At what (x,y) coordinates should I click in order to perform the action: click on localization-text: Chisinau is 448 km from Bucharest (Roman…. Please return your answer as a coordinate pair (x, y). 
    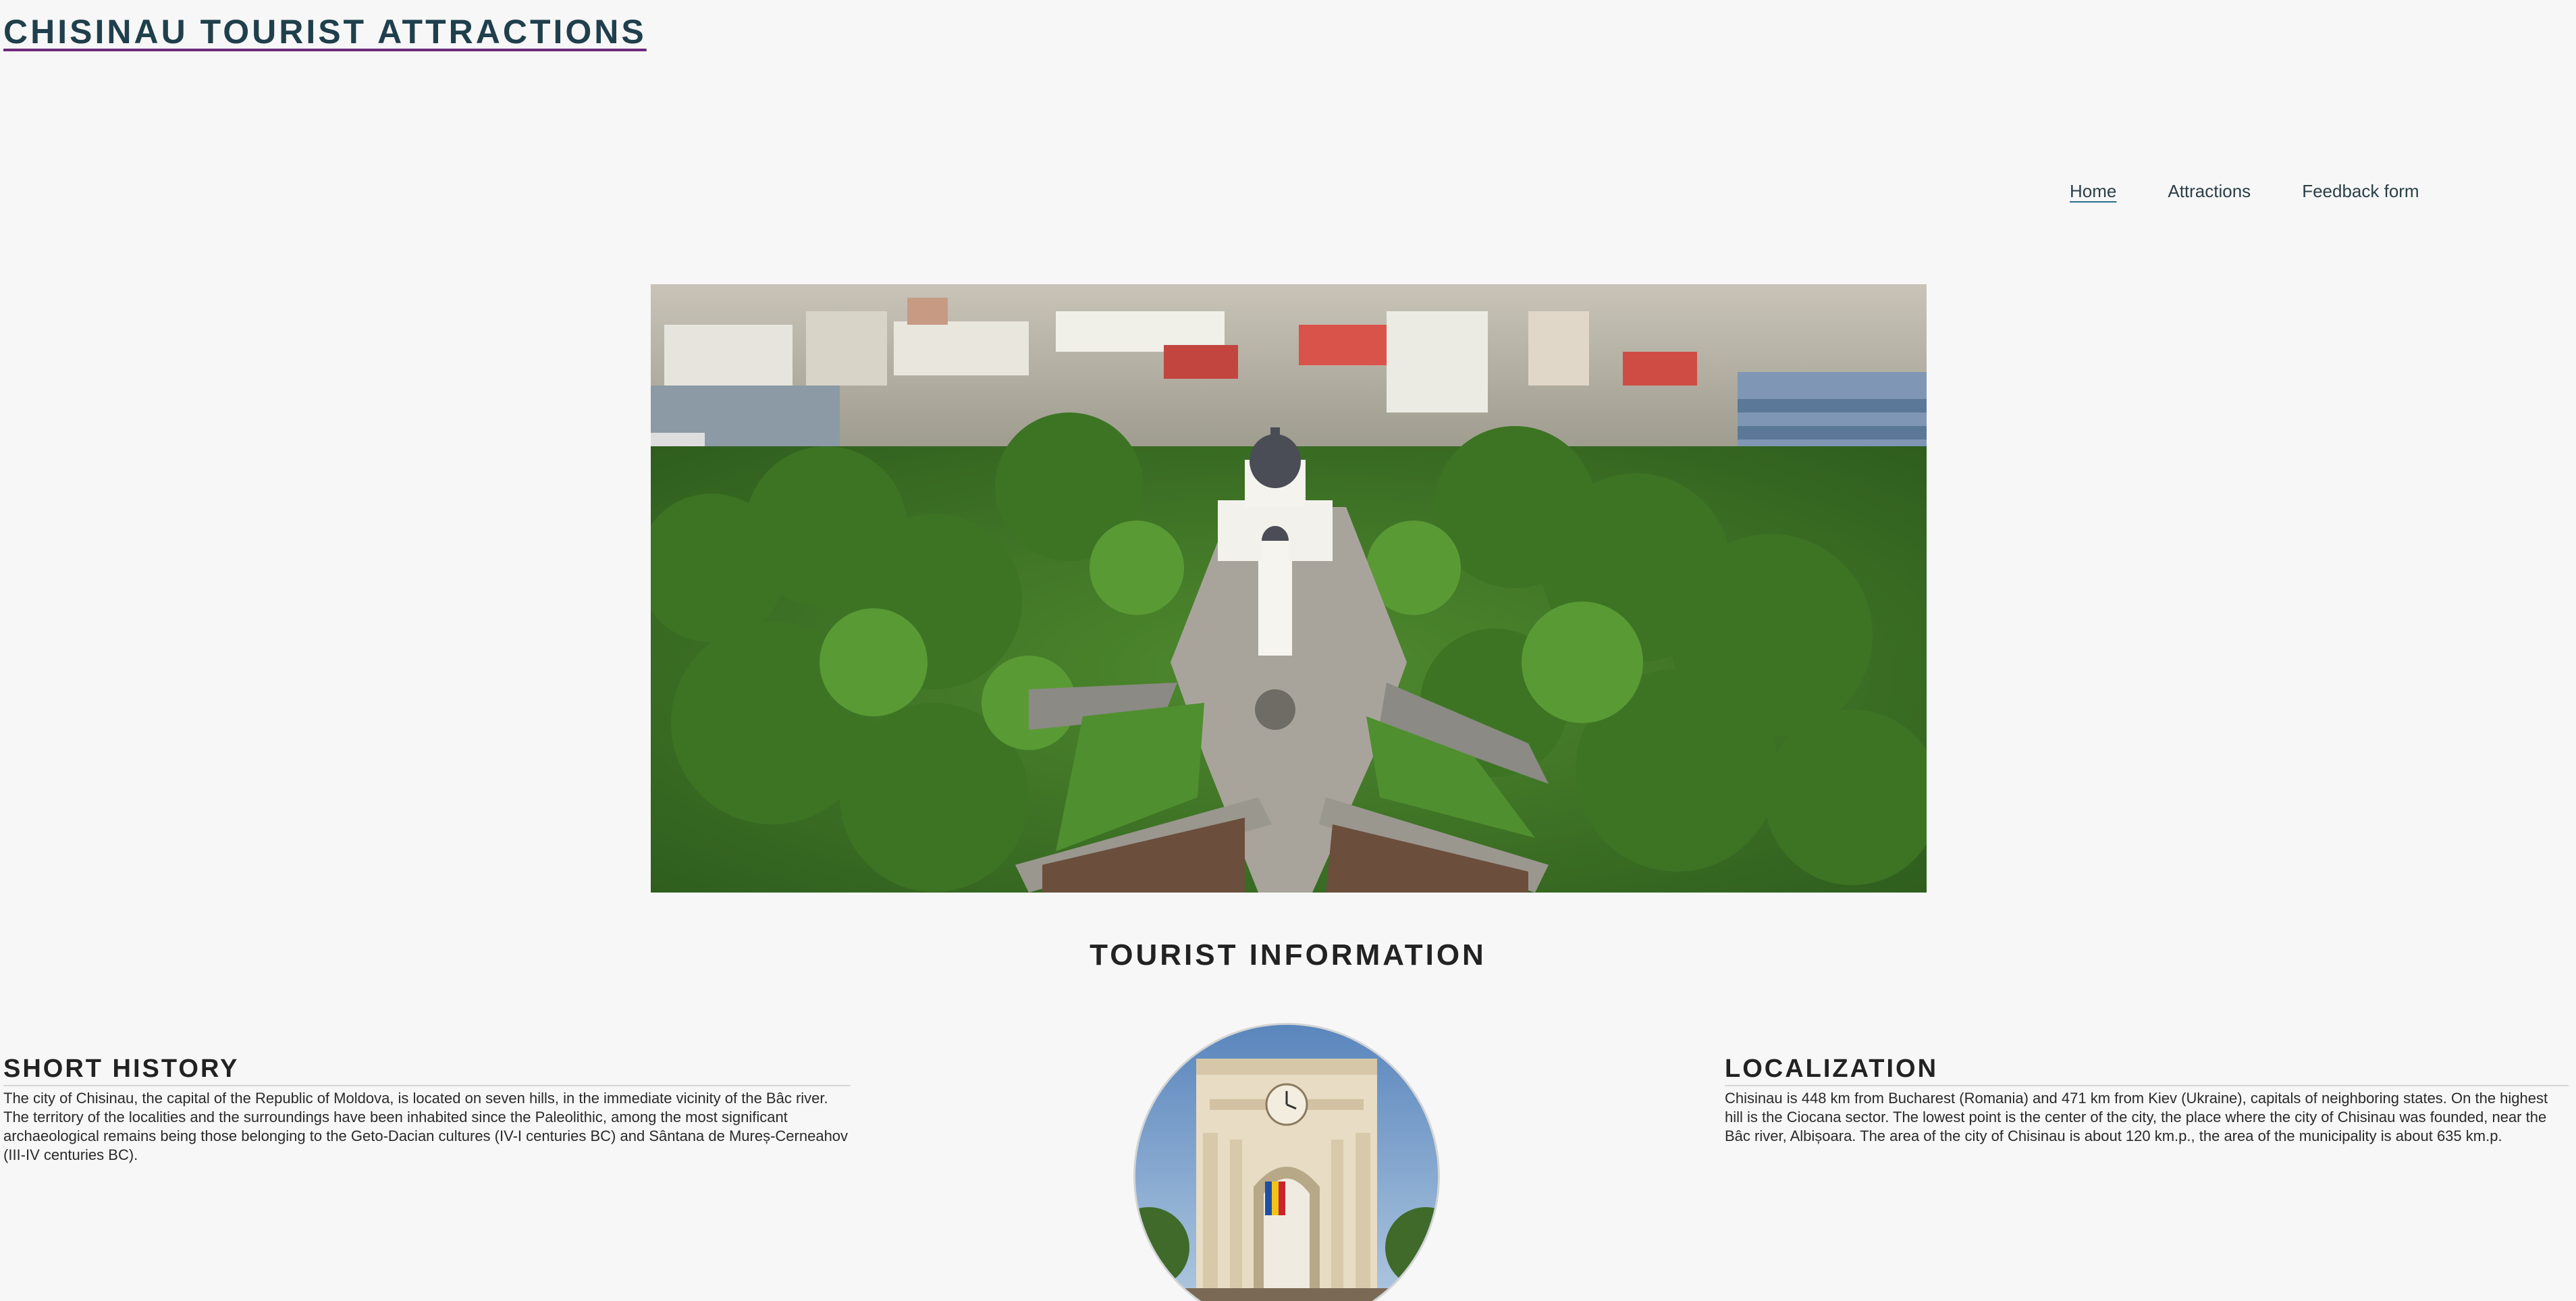
    Looking at the image, I should click on (2136, 1117).